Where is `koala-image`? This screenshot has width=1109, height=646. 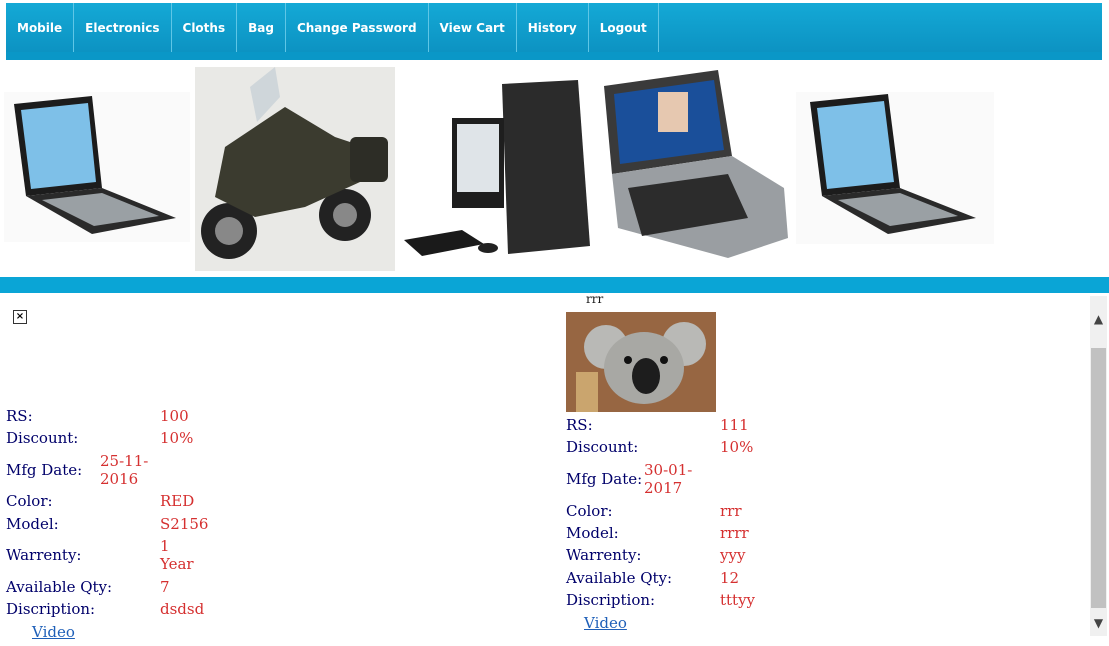
koala-image is located at coordinates (641, 362).